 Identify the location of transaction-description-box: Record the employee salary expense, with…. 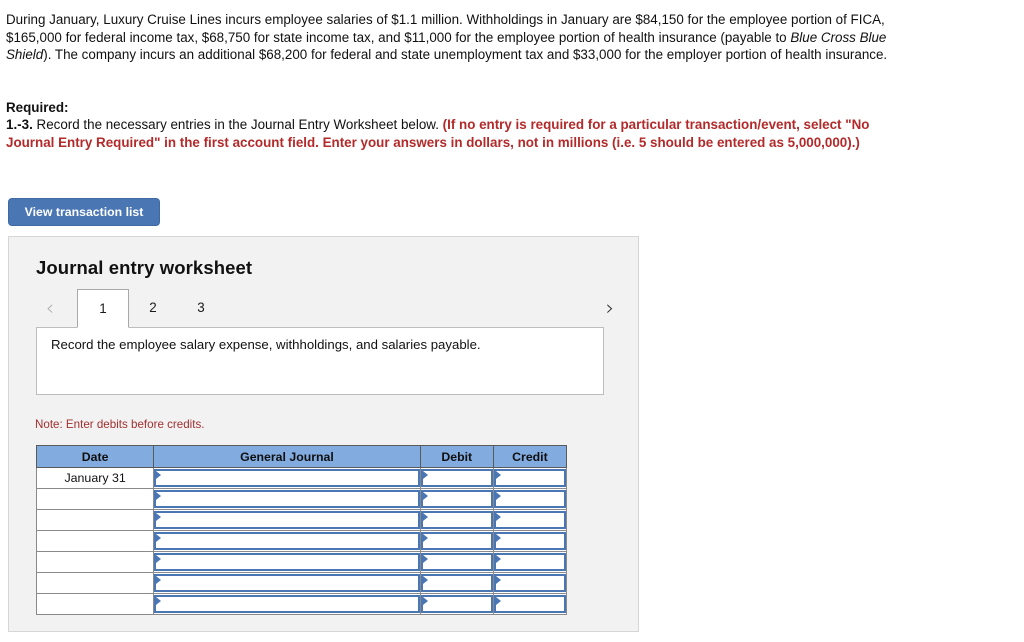
(320, 361).